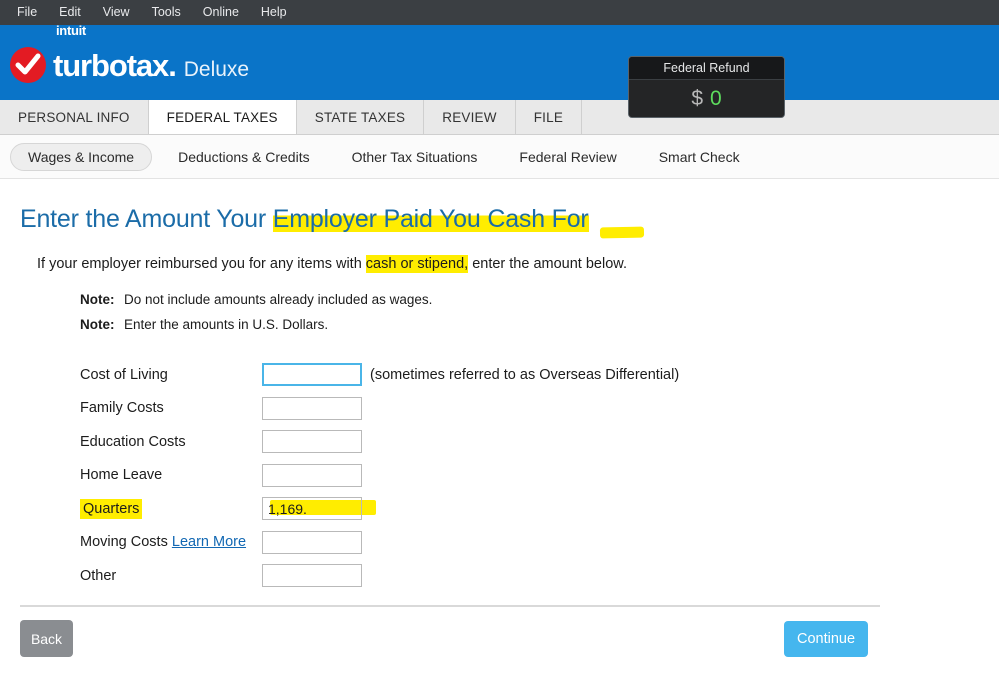 The height and width of the screenshot is (695, 999). Describe the element at coordinates (71, 30) in the screenshot. I see `intuit-wordmark: intuit` at that location.